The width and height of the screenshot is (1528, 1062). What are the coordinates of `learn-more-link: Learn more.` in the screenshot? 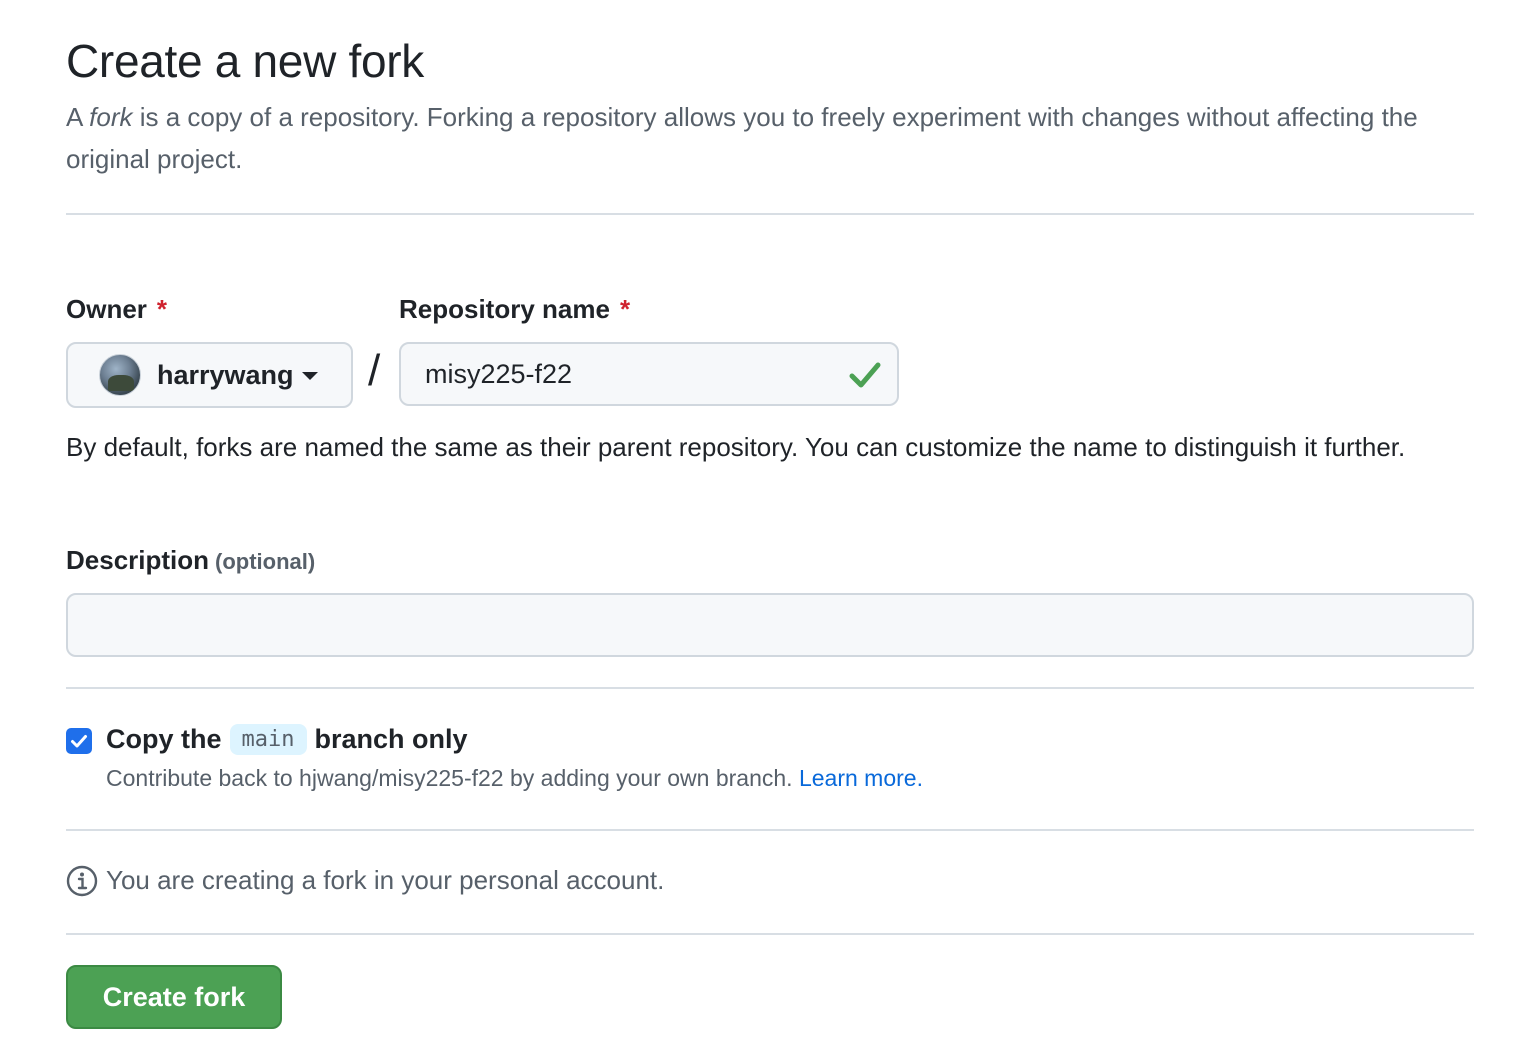 It's located at (861, 778).